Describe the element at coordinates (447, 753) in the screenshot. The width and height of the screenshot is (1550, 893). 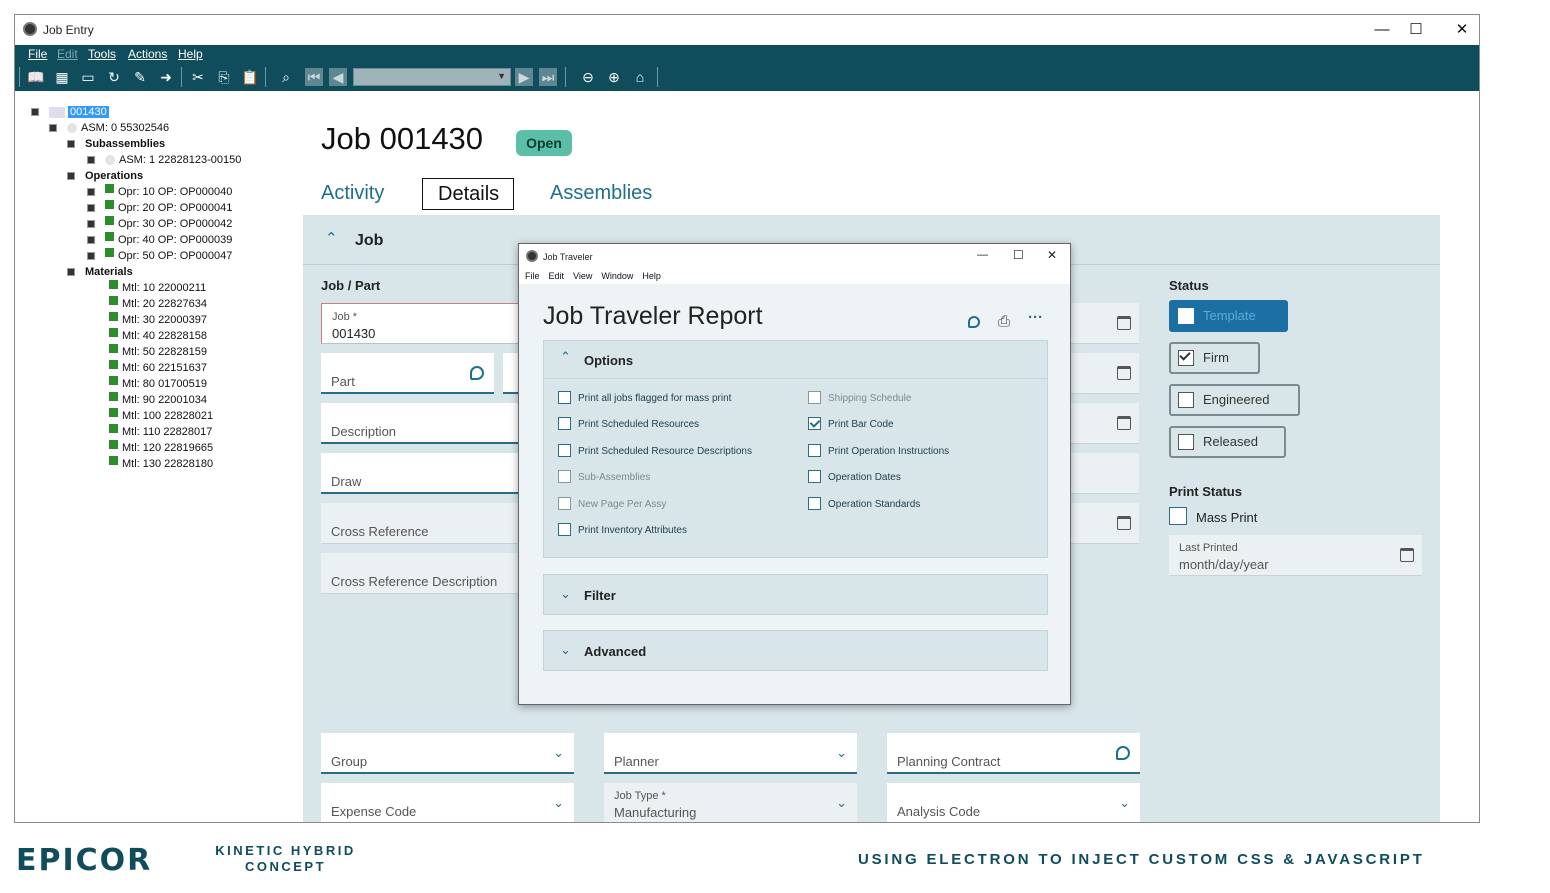
I see `group-select: Group ⌄` at that location.